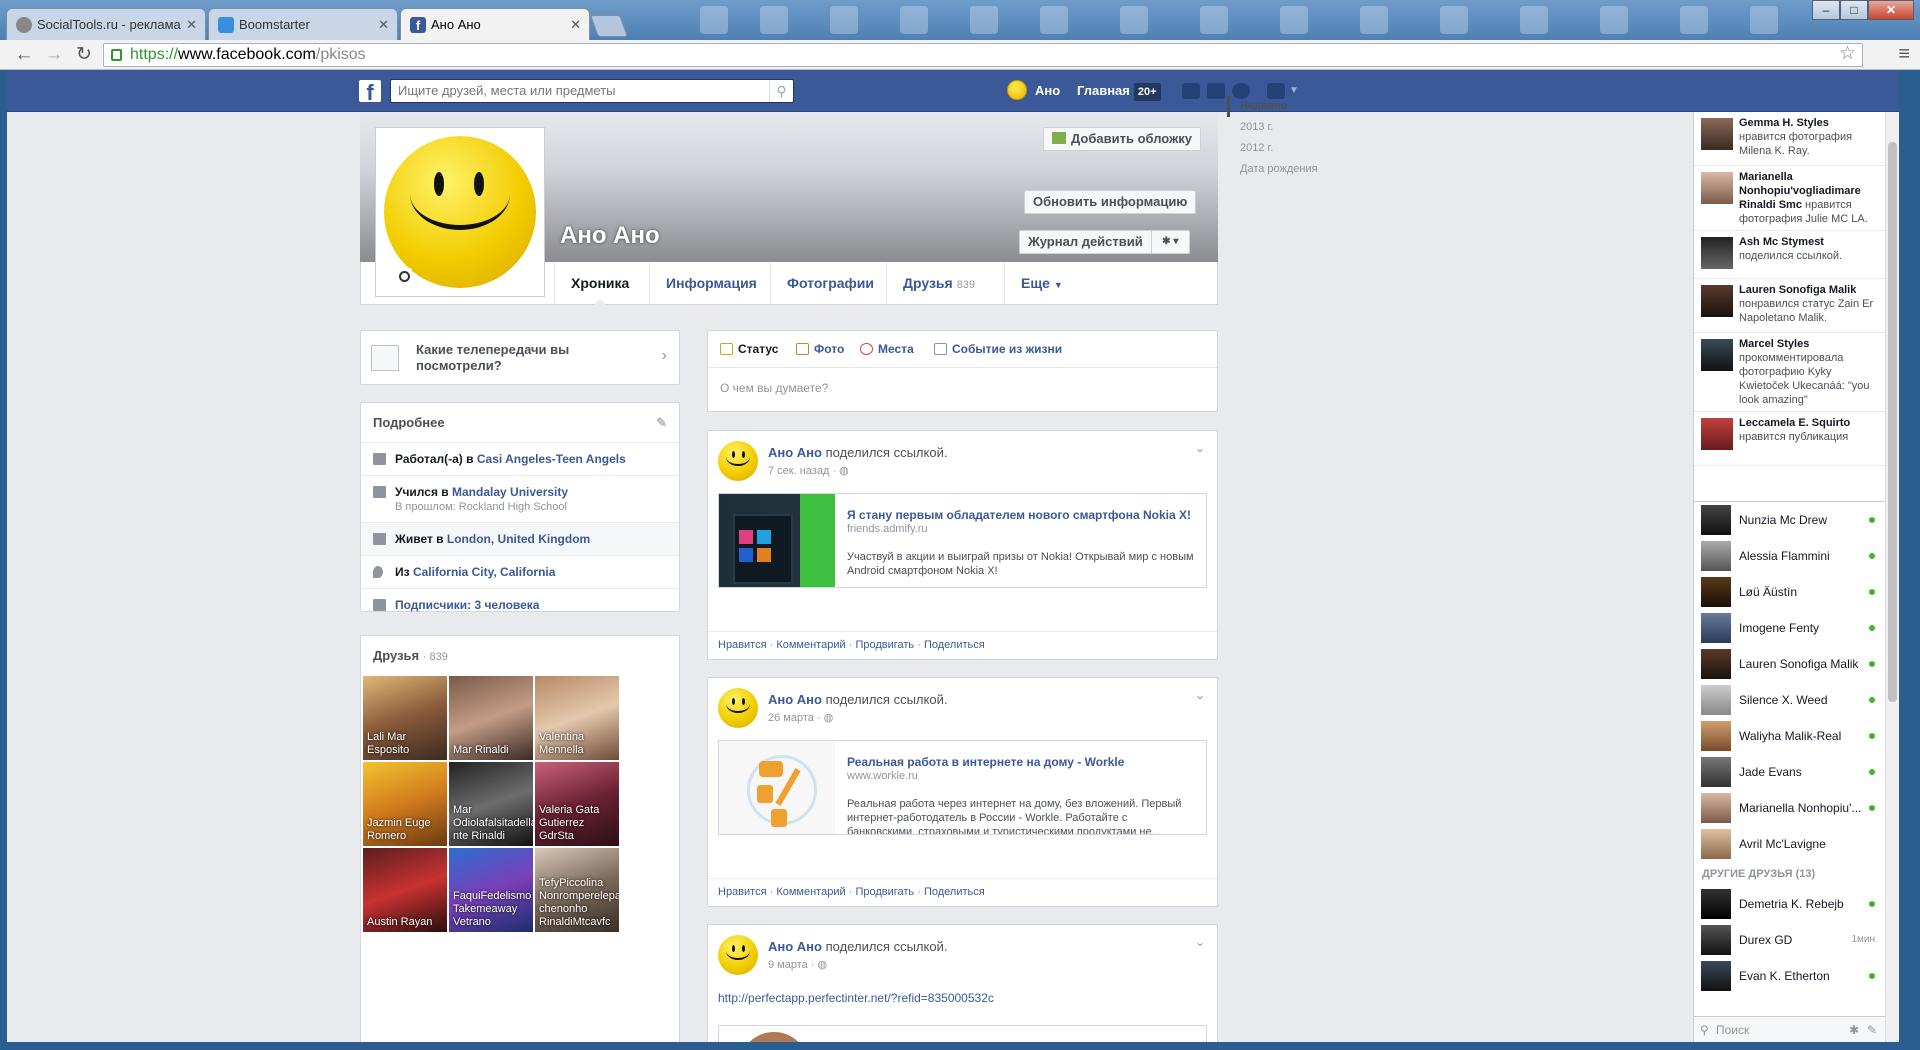 The height and width of the screenshot is (1050, 1920). I want to click on post-time: 26 марта · ◍, so click(800, 717).